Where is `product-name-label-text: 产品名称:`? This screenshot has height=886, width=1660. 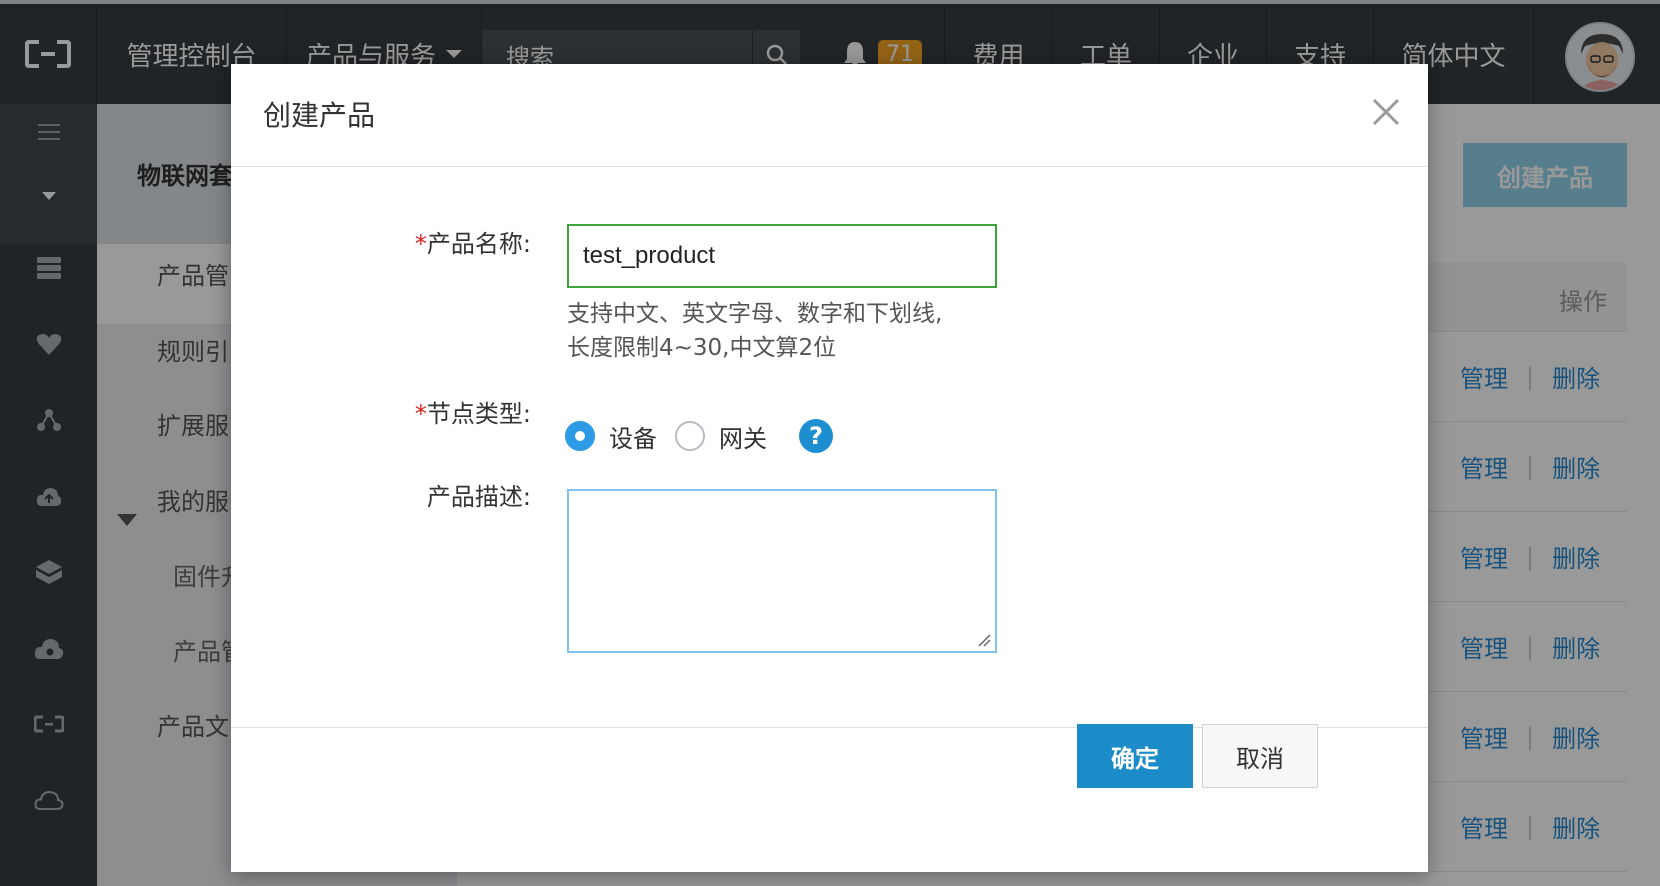 product-name-label-text: 产品名称: is located at coordinates (478, 244).